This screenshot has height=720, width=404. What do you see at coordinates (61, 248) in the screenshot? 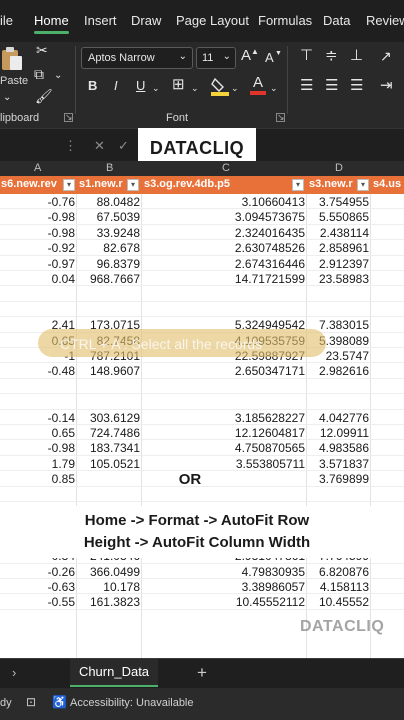
I see `table-cell: -0.92` at bounding box center [61, 248].